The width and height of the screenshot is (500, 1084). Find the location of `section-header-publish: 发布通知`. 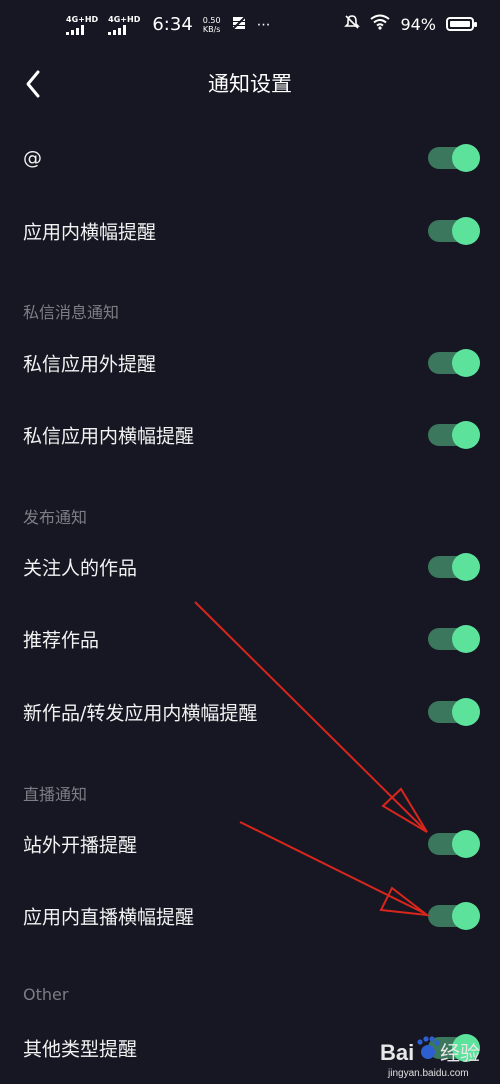

section-header-publish: 发布通知 is located at coordinates (55, 517).